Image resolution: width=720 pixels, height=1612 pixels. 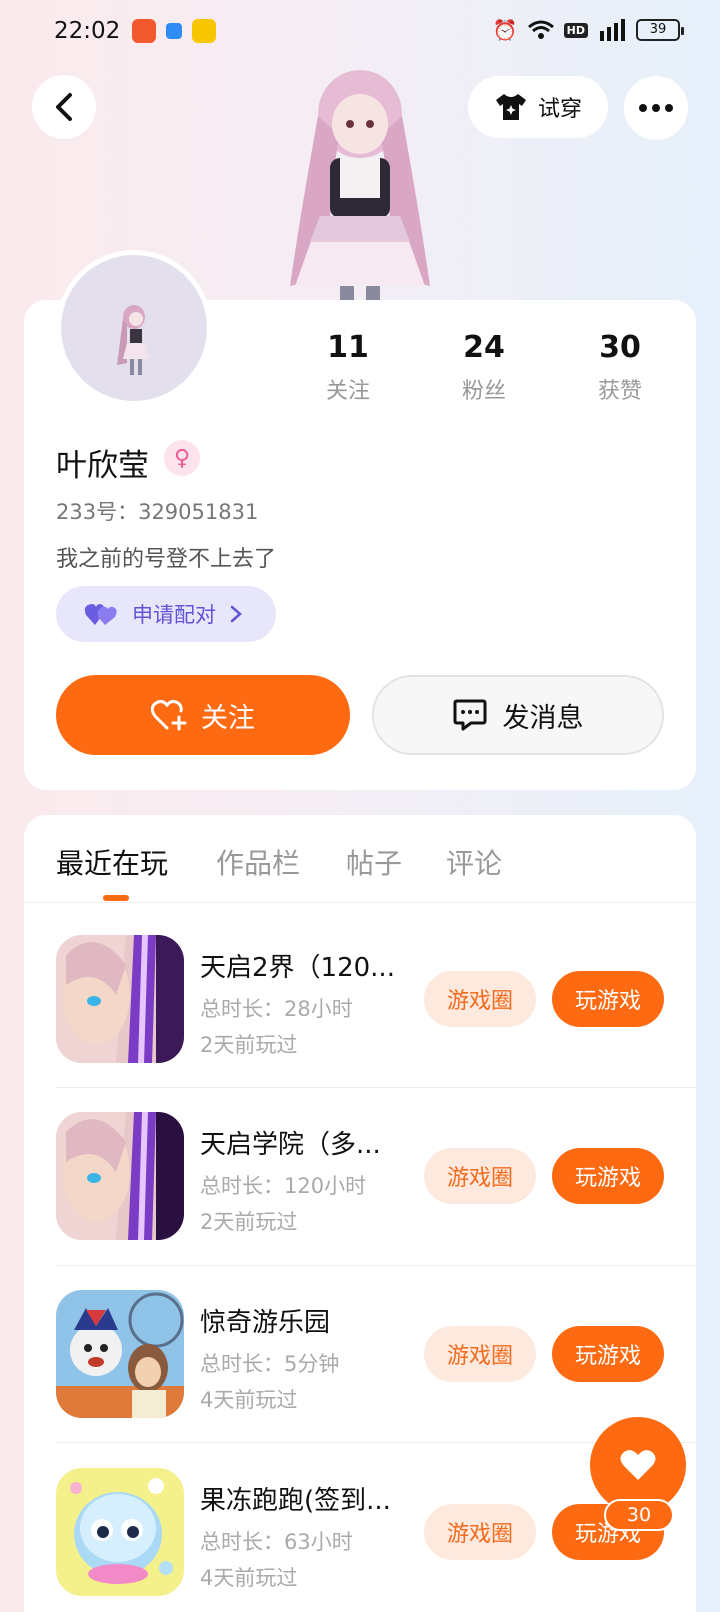 What do you see at coordinates (505, 30) in the screenshot?
I see `alarm-icon: ⏰` at bounding box center [505, 30].